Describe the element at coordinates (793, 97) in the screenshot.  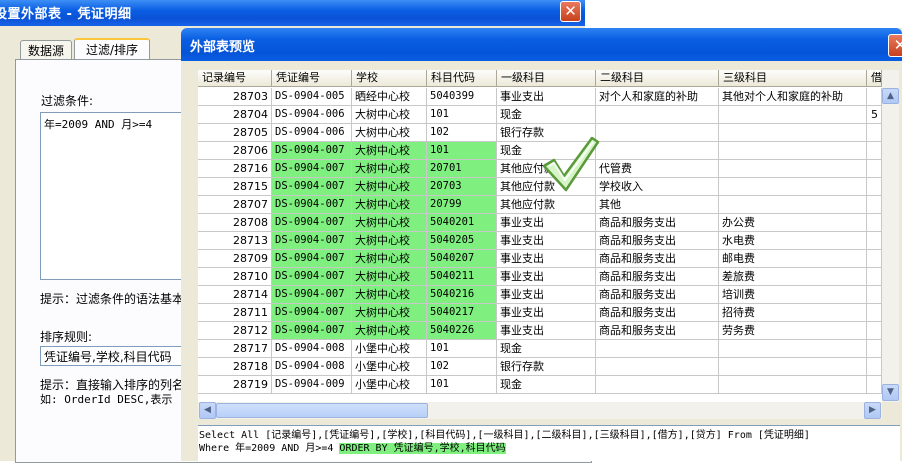
I see `cell-level3-account: 其他对个人和家庭的补助` at that location.